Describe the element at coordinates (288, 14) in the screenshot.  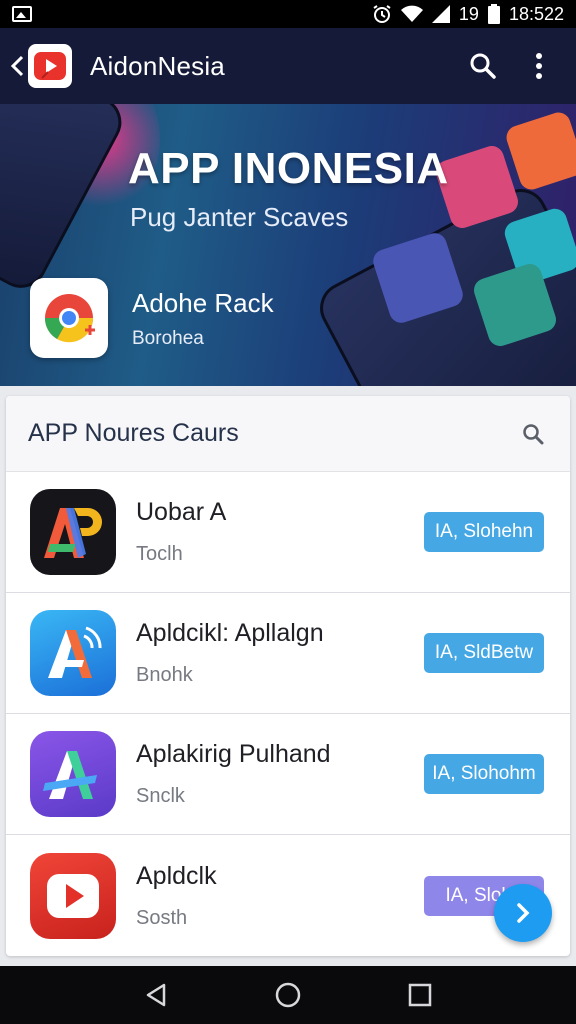
I see `status-bar: 19 18:522` at that location.